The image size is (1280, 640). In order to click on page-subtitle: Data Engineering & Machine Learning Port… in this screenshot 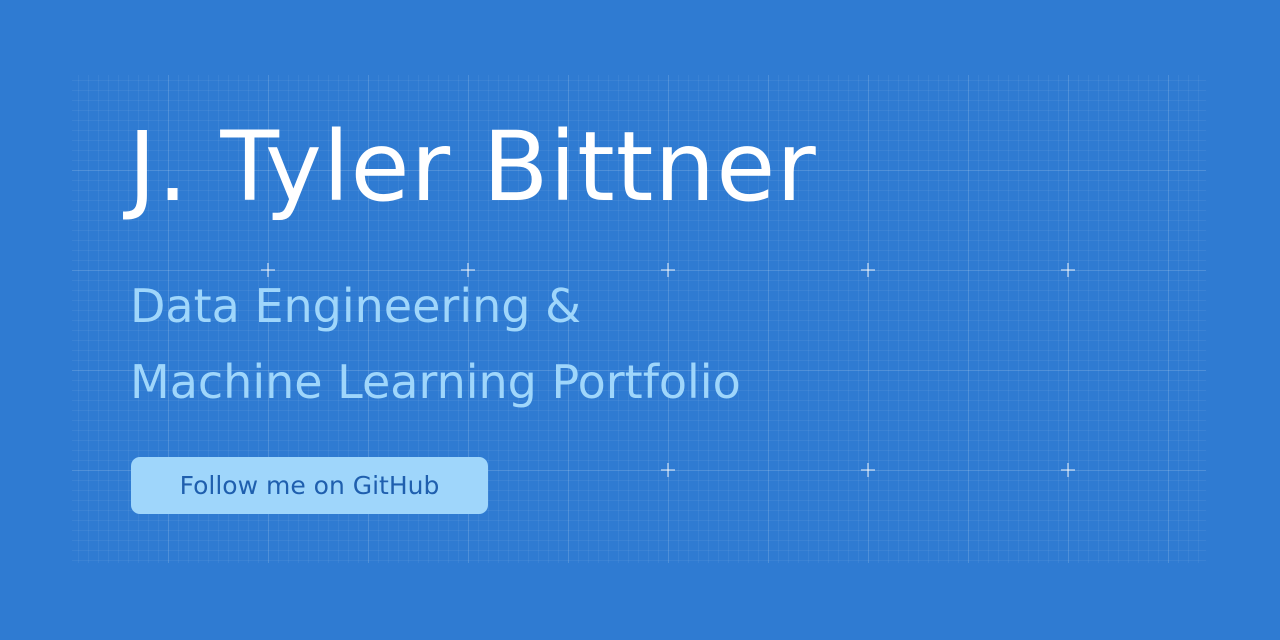, I will do `click(435, 344)`.